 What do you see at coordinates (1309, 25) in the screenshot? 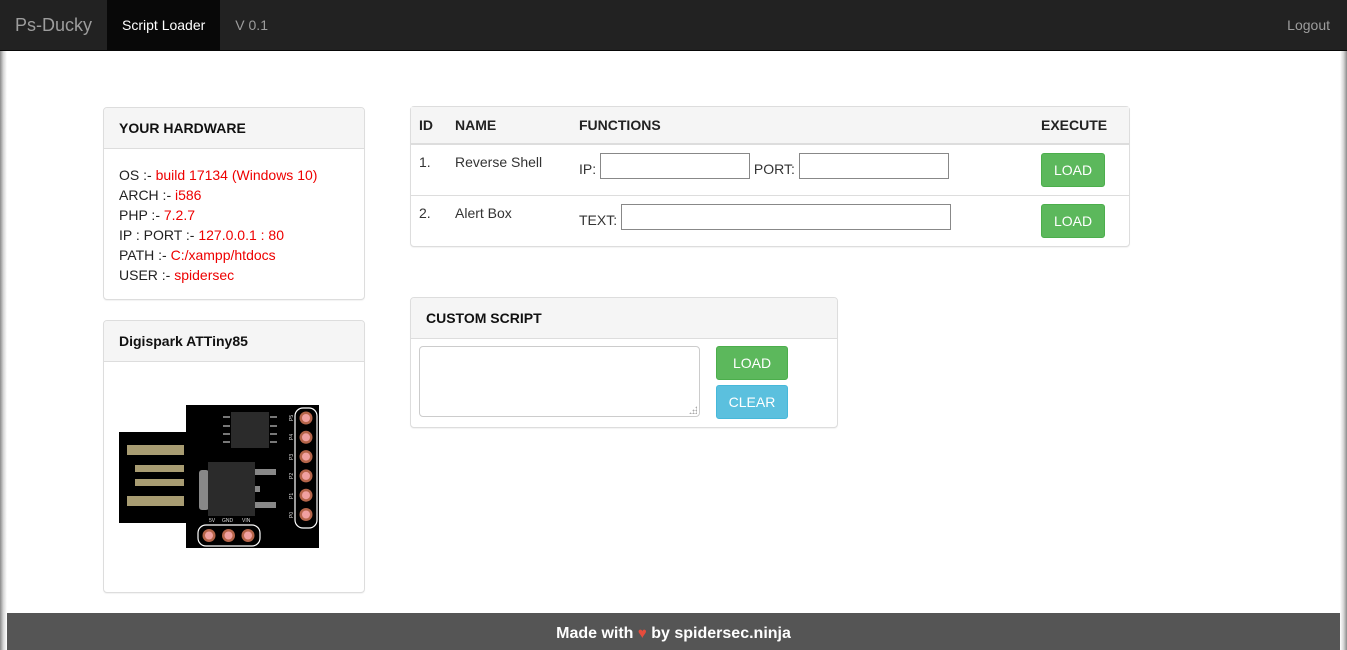
I see `logout-link: Logout` at bounding box center [1309, 25].